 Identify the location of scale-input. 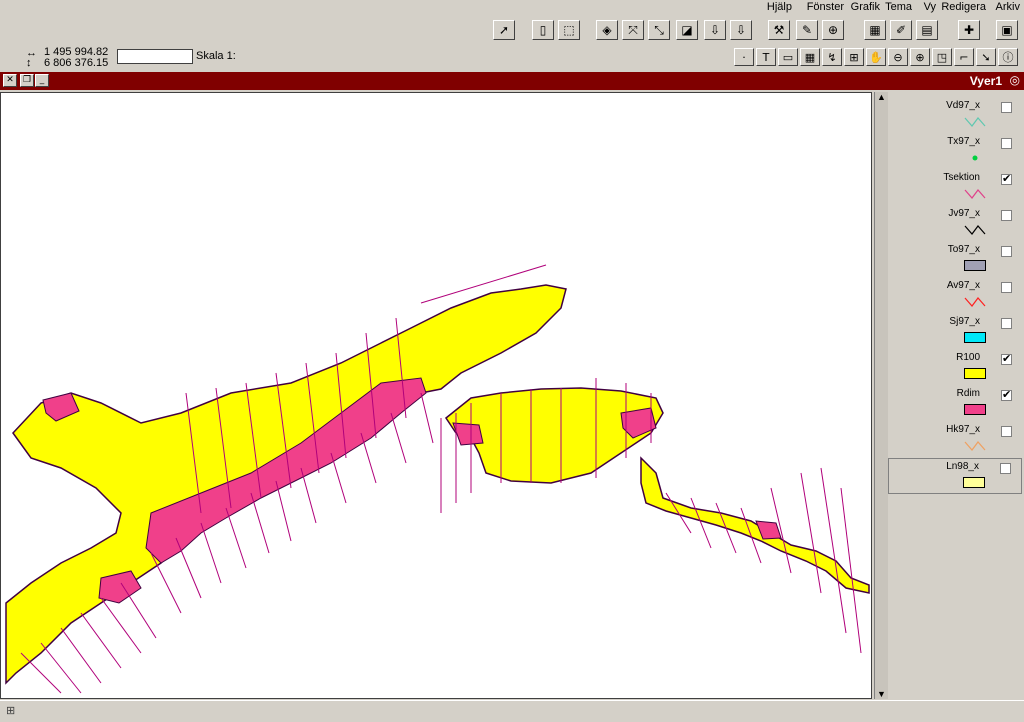
(155, 56).